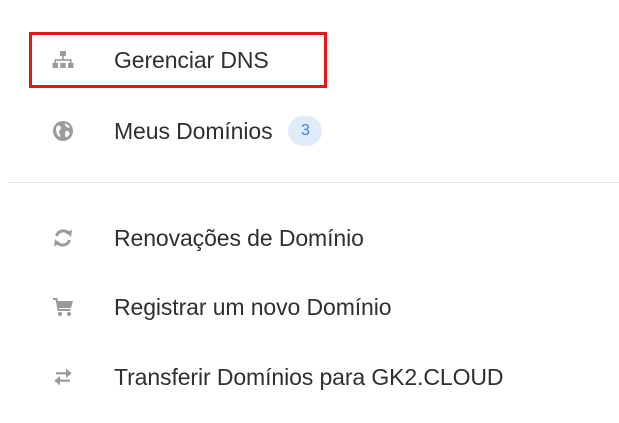  What do you see at coordinates (313, 182) in the screenshot?
I see `divider` at bounding box center [313, 182].